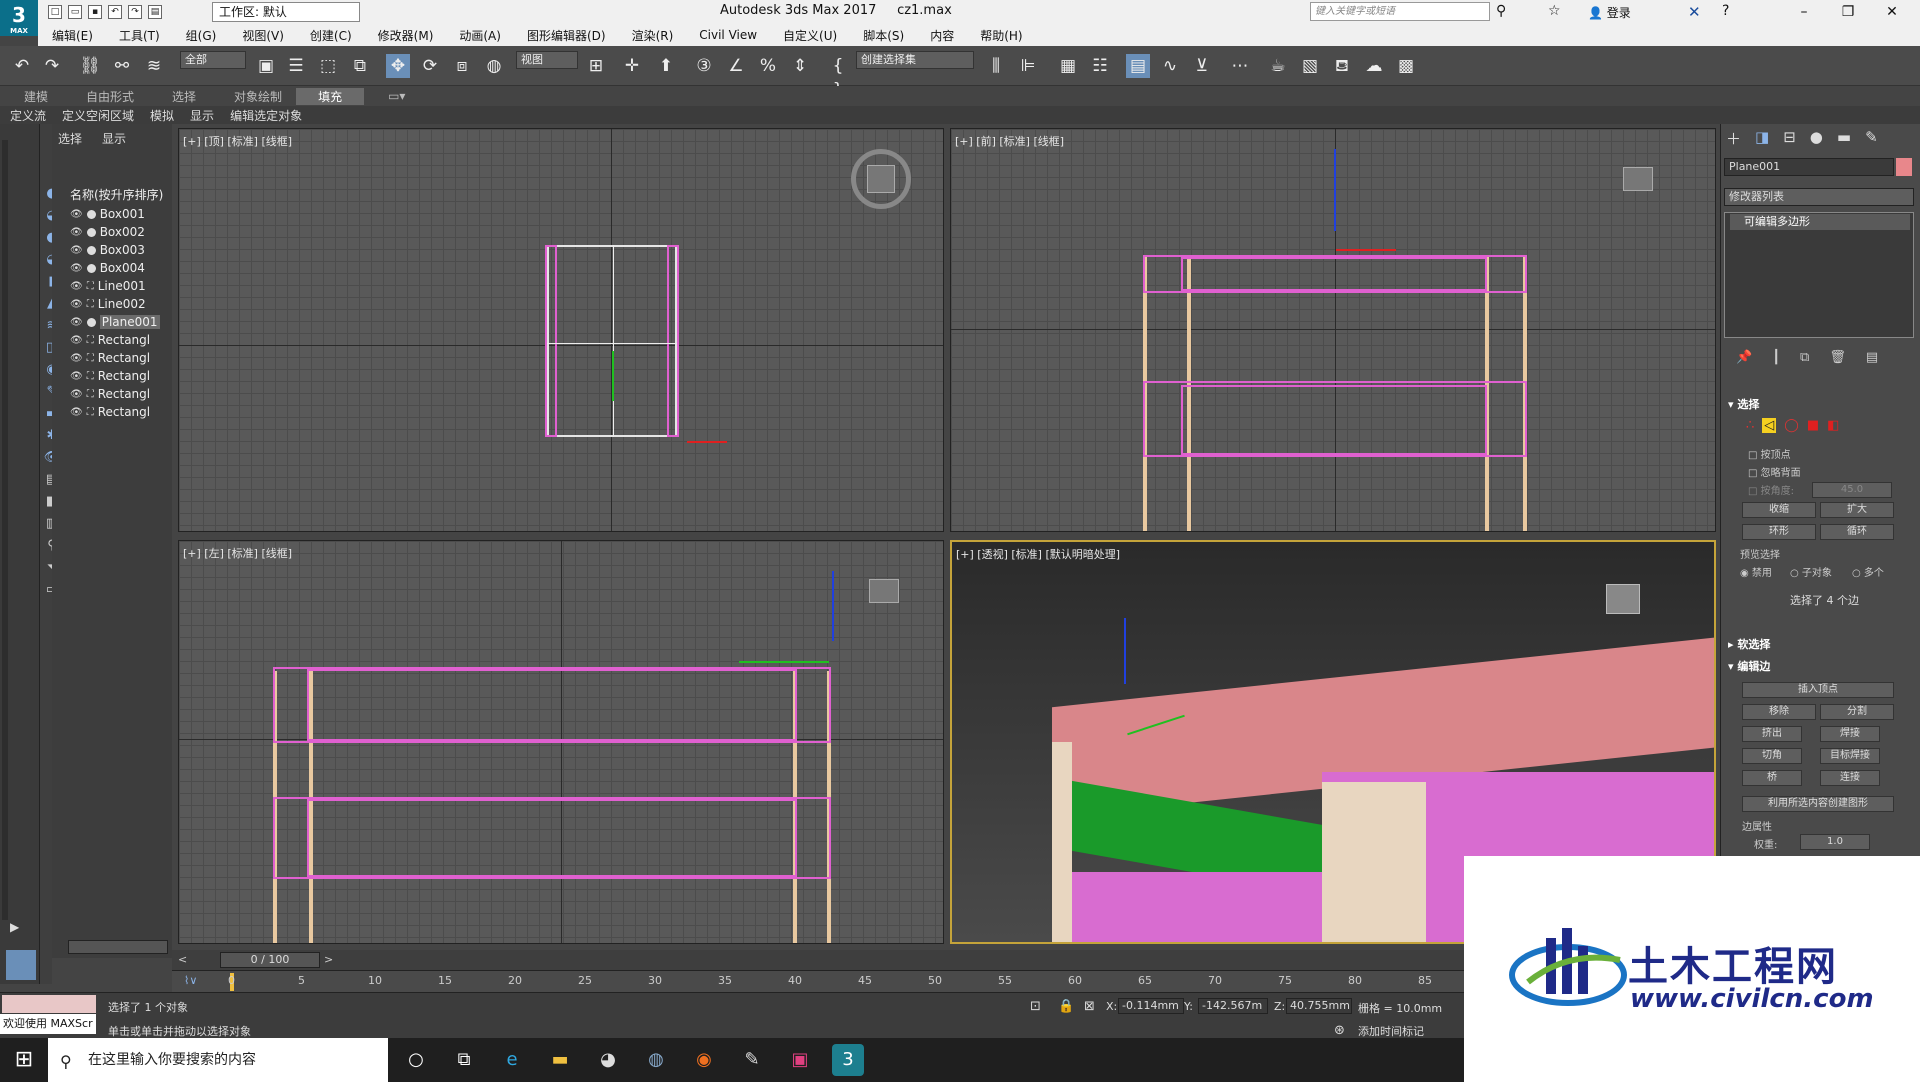 This screenshot has width=1920, height=1082. What do you see at coordinates (1374, 862) in the screenshot?
I see `leg-mesh` at bounding box center [1374, 862].